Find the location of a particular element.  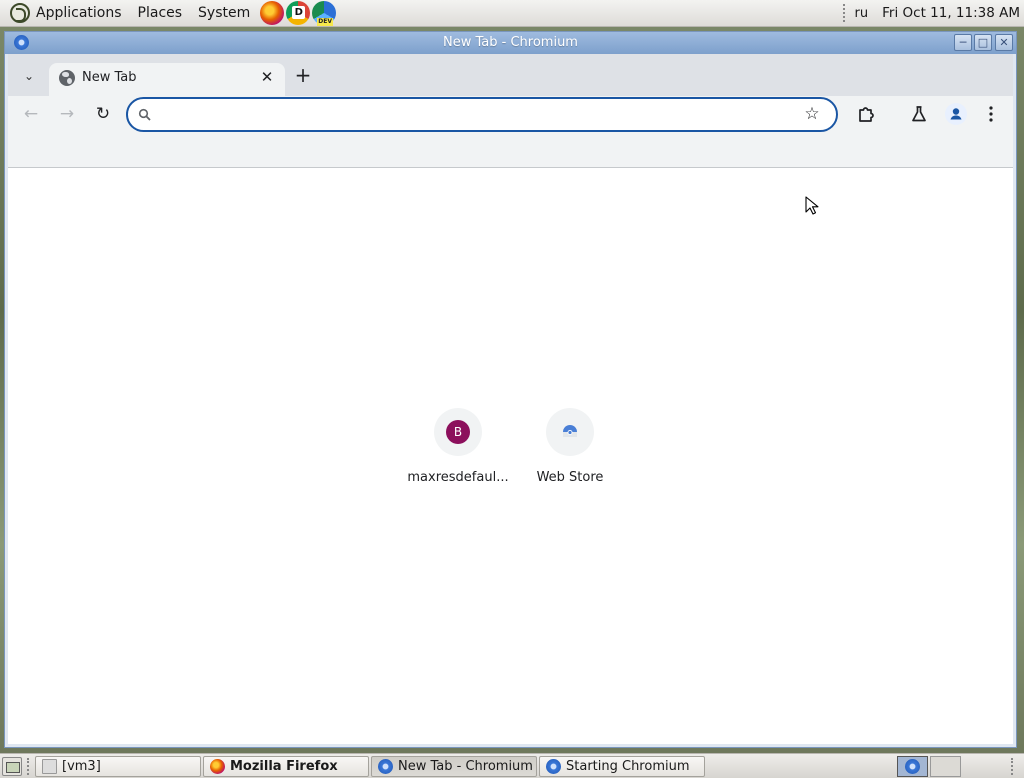

shortcut-icon-background is located at coordinates (570, 432).